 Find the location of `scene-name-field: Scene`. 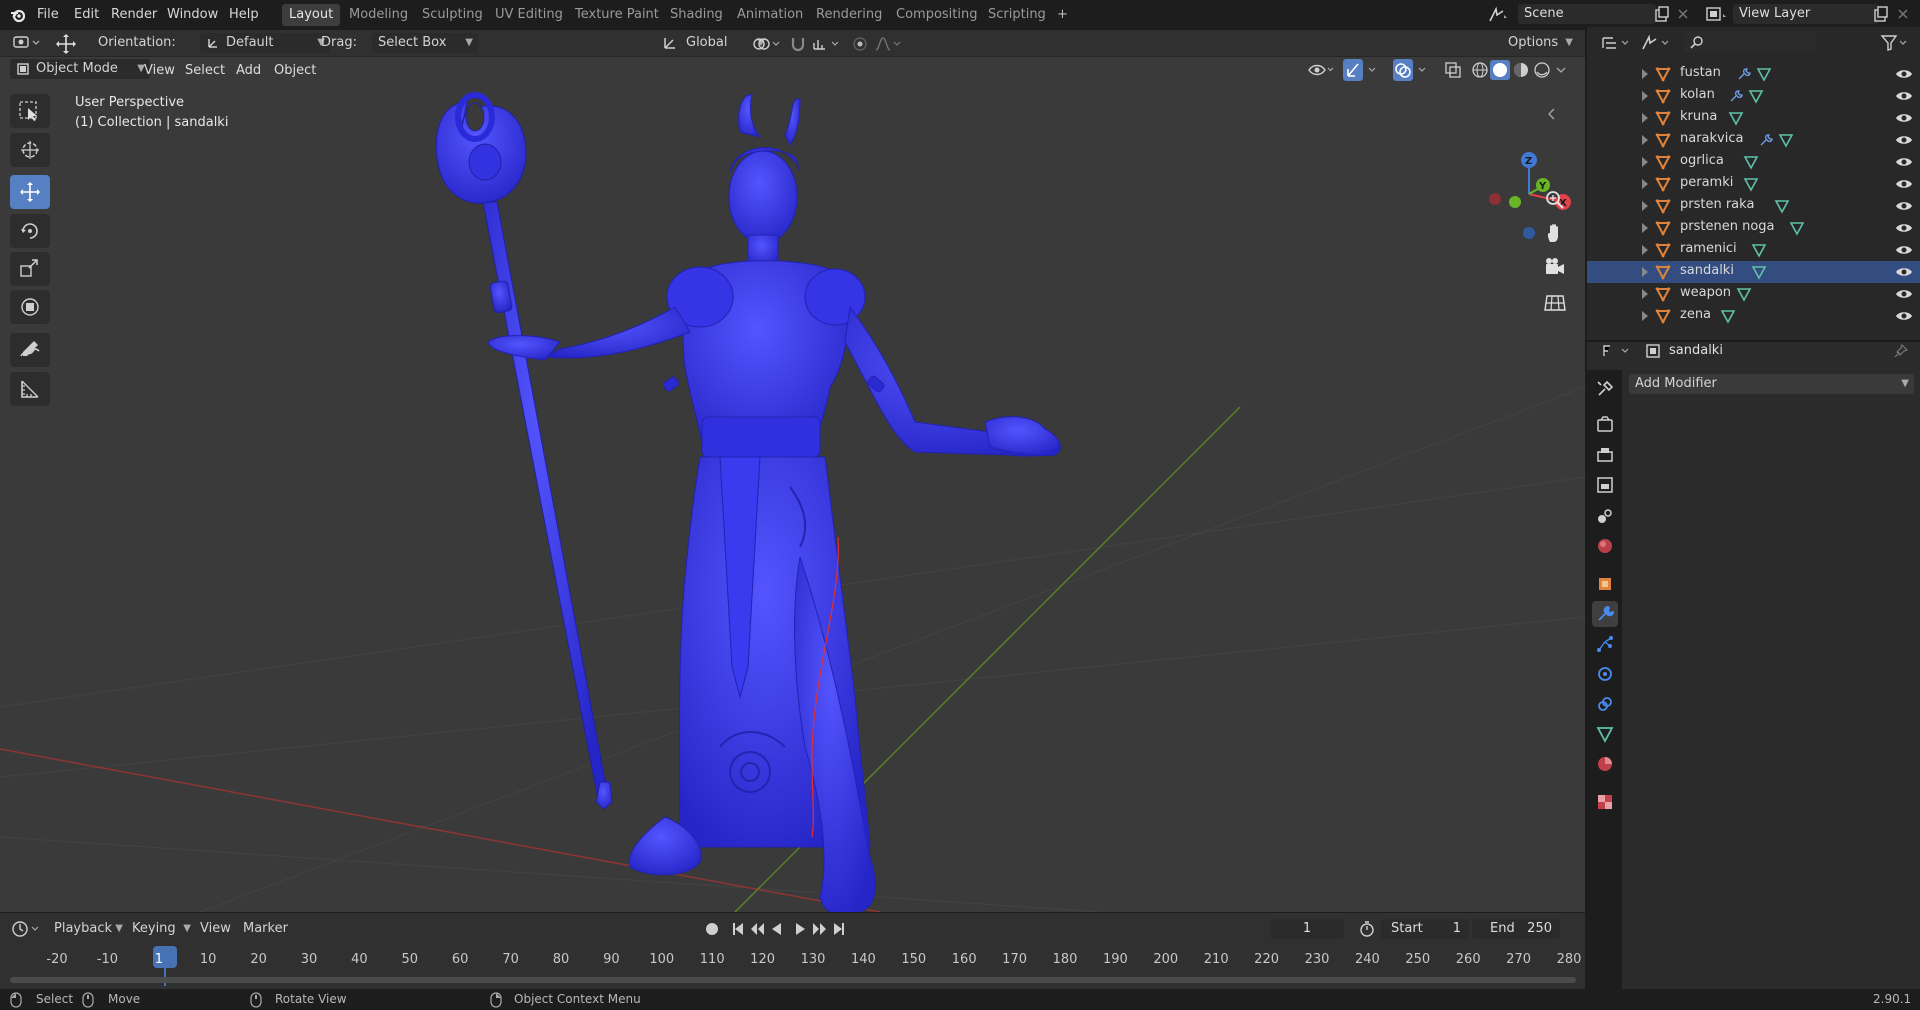

scene-name-field: Scene is located at coordinates (1587, 14).